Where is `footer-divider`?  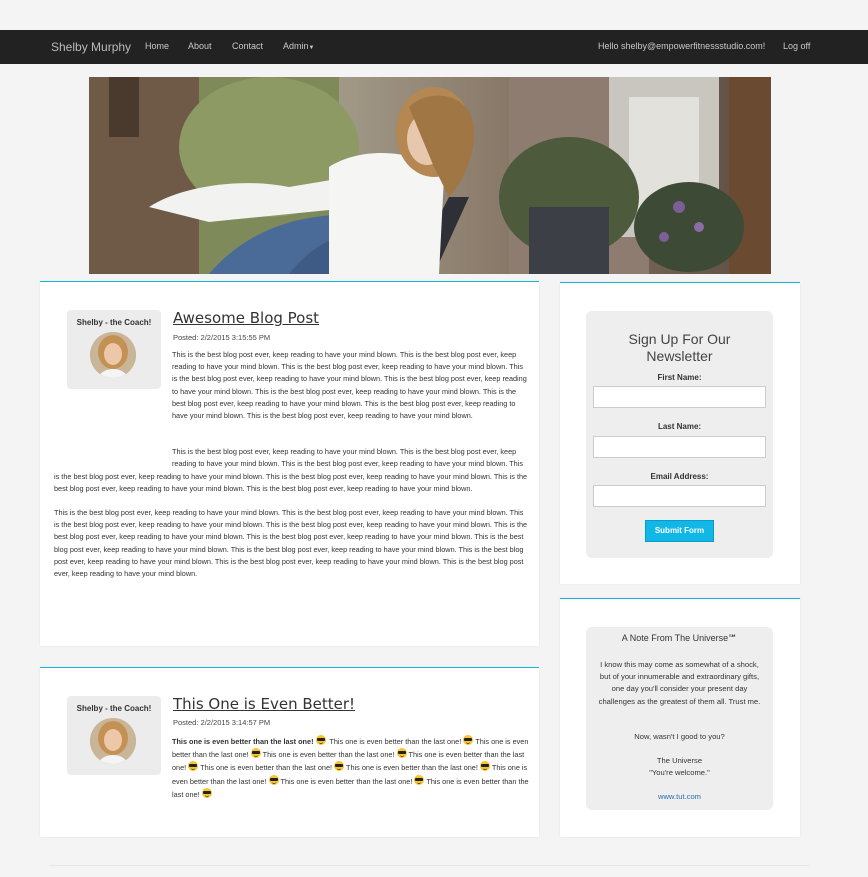
footer-divider is located at coordinates (429, 865).